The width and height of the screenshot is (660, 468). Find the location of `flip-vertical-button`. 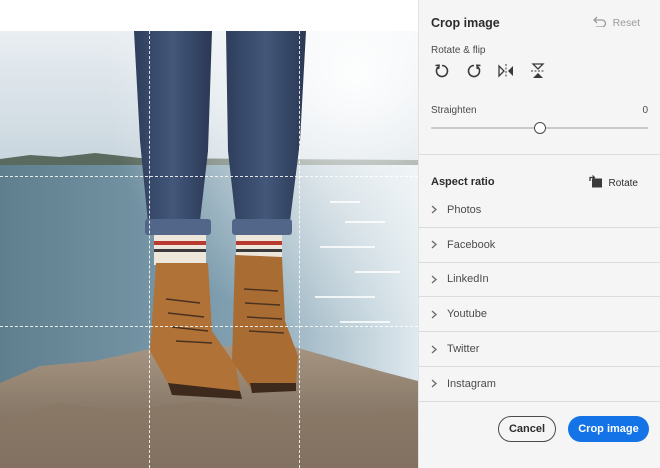

flip-vertical-button is located at coordinates (538, 73).